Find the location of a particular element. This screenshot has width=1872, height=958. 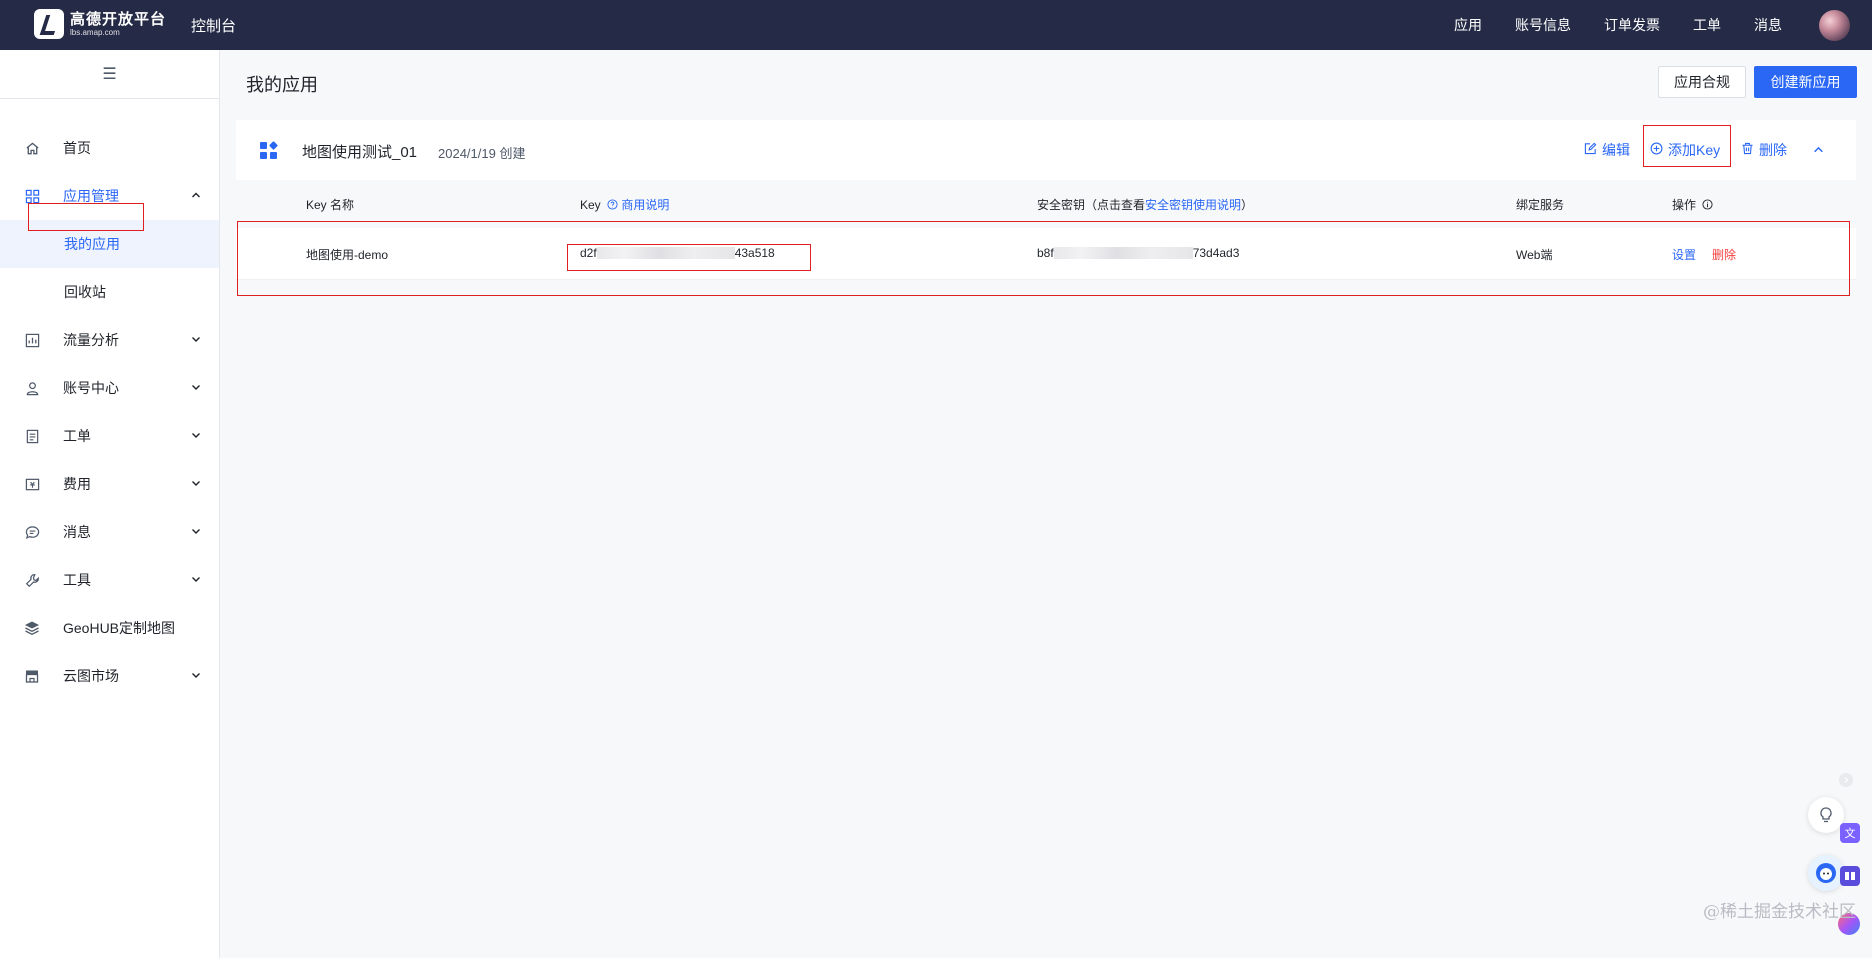

sidebar-item-label: 消息 is located at coordinates (77, 532).